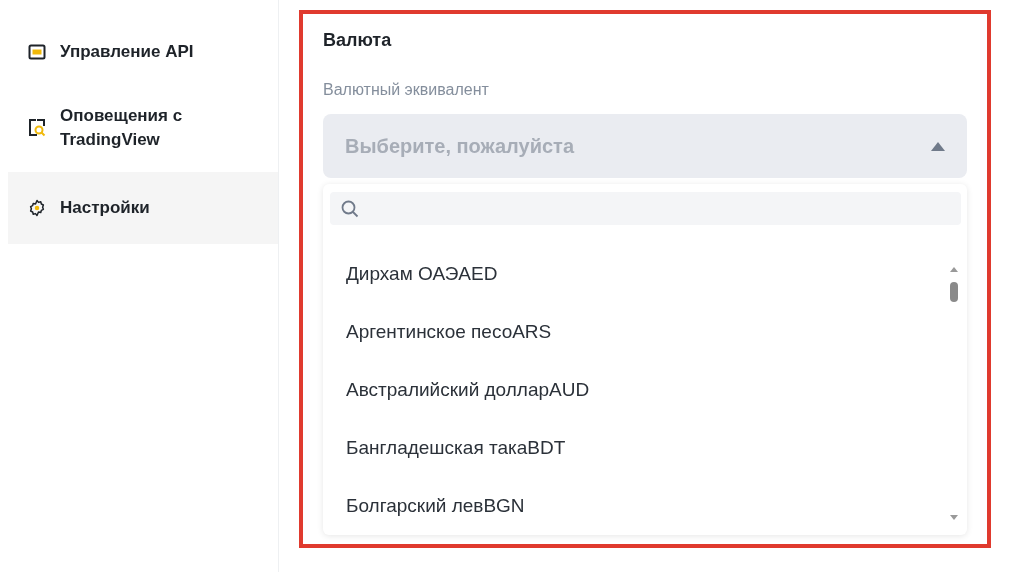 The width and height of the screenshot is (1024, 572). Describe the element at coordinates (653, 448) in the screenshot. I see `dropdown-option: Бангладешская такаBDT` at that location.